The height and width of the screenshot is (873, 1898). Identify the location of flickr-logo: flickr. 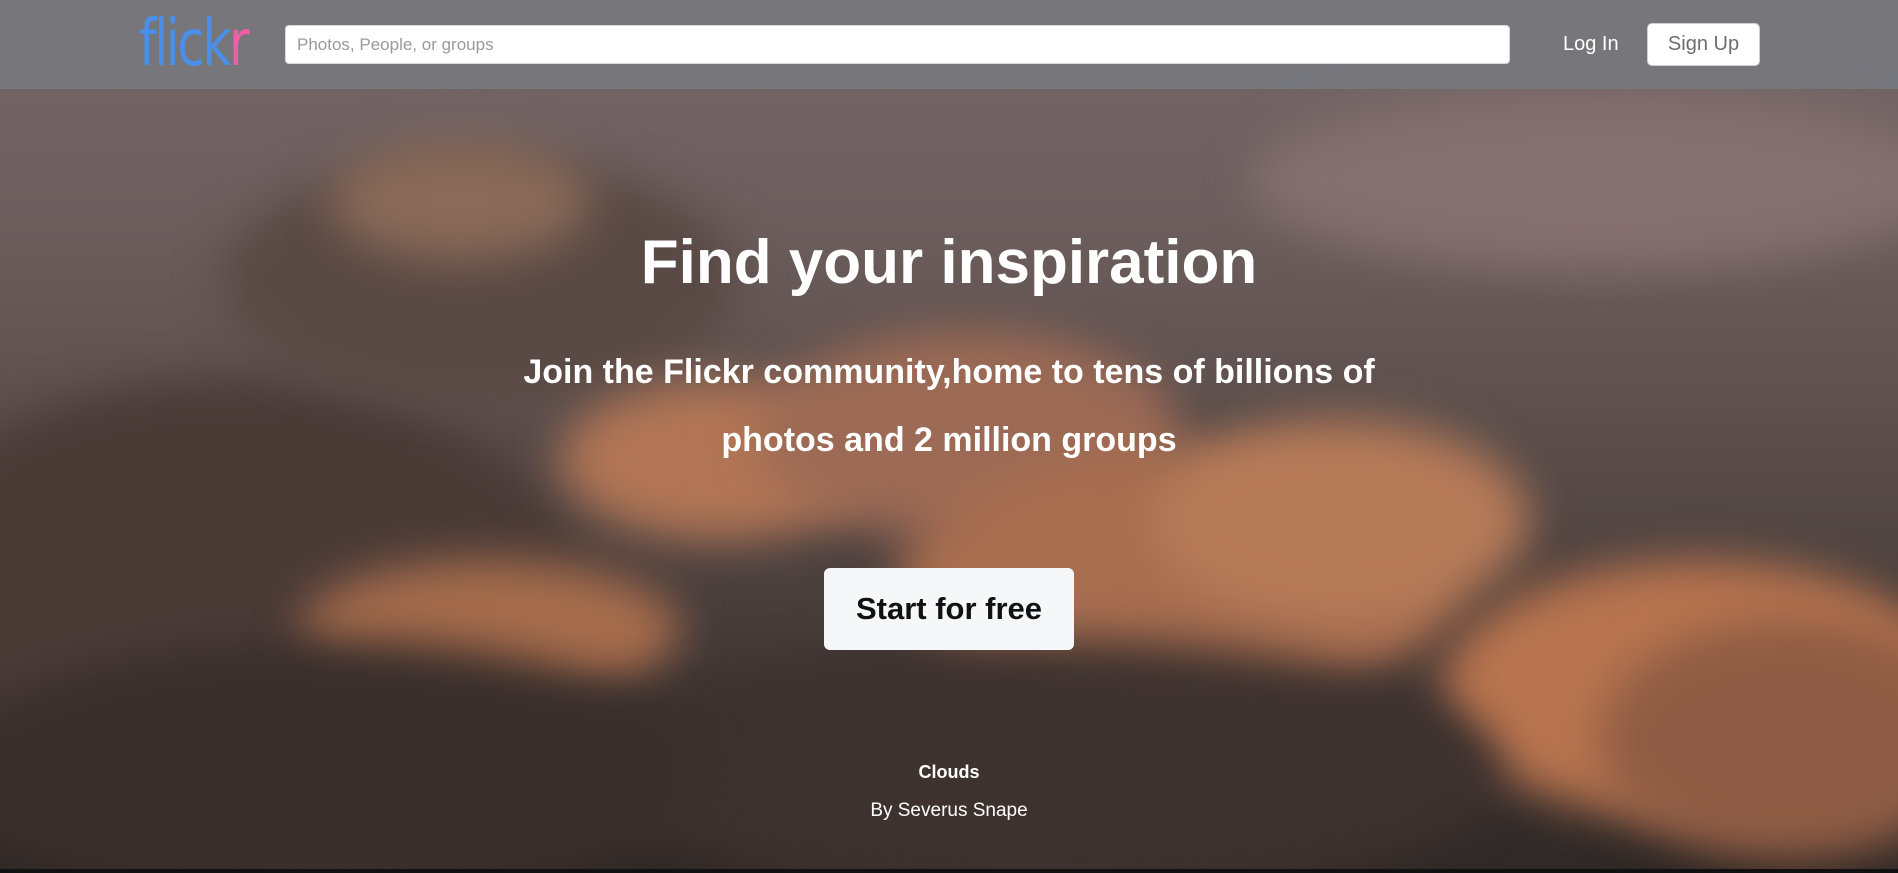
(194, 44).